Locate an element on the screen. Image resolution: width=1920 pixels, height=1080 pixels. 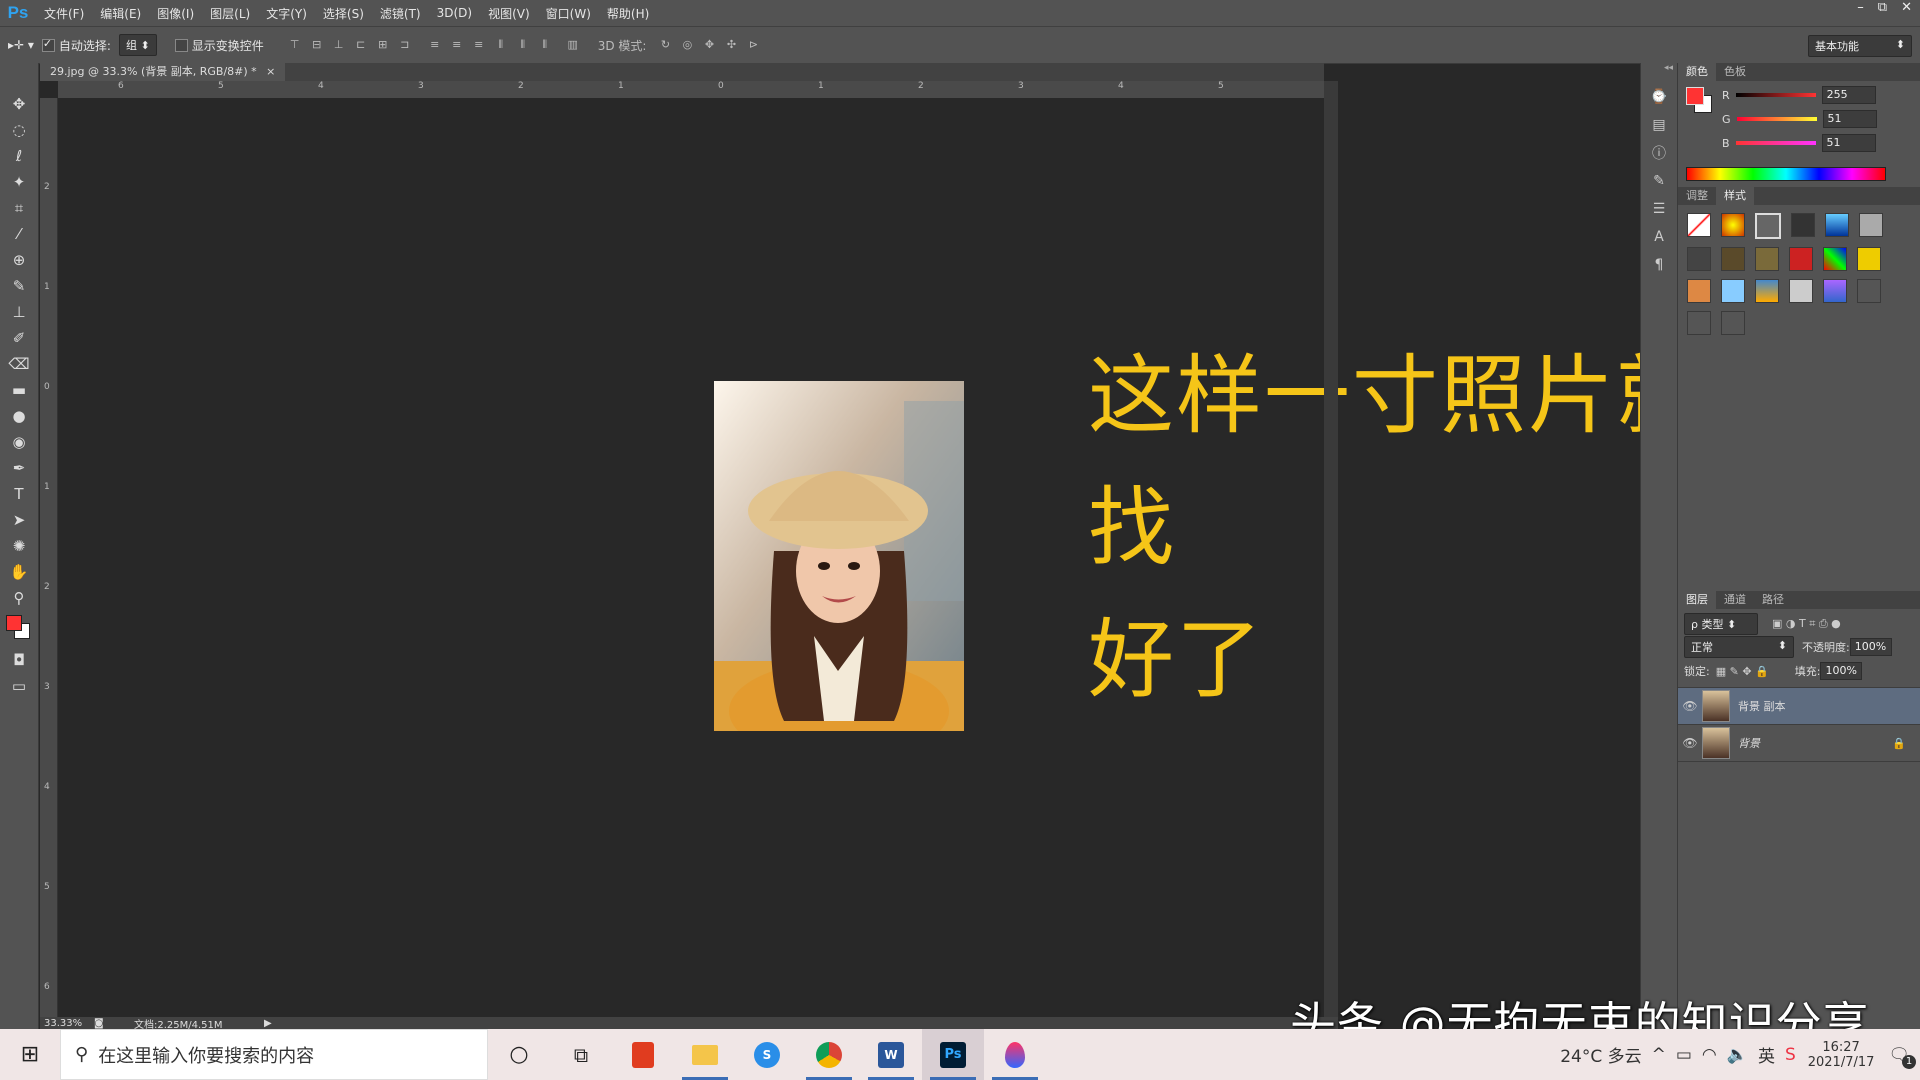
tab-styles: 样式 is located at coordinates (1735, 196).